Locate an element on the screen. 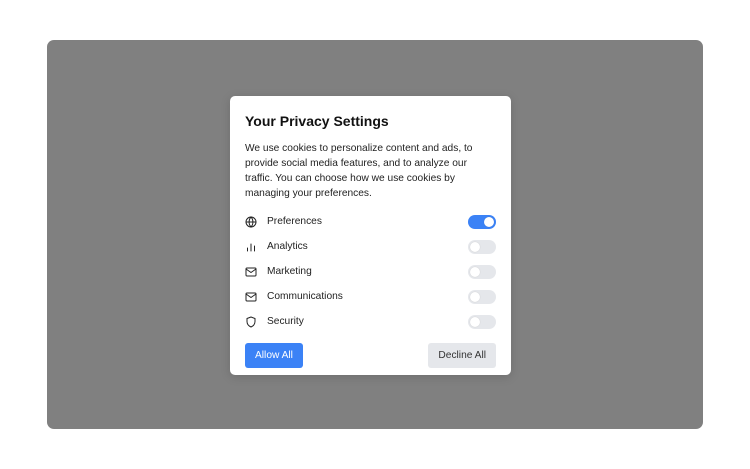  decline-all-button: Decline All is located at coordinates (462, 356).